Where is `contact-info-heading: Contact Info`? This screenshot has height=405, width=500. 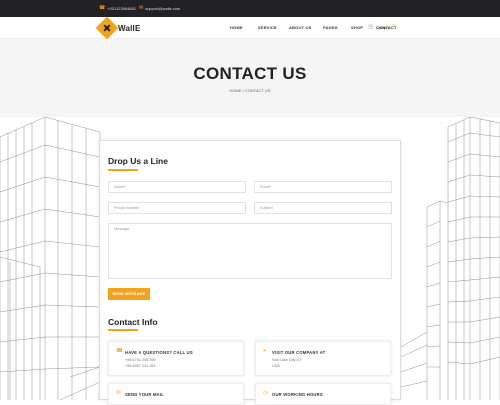
contact-info-heading: Contact Info is located at coordinates (133, 322).